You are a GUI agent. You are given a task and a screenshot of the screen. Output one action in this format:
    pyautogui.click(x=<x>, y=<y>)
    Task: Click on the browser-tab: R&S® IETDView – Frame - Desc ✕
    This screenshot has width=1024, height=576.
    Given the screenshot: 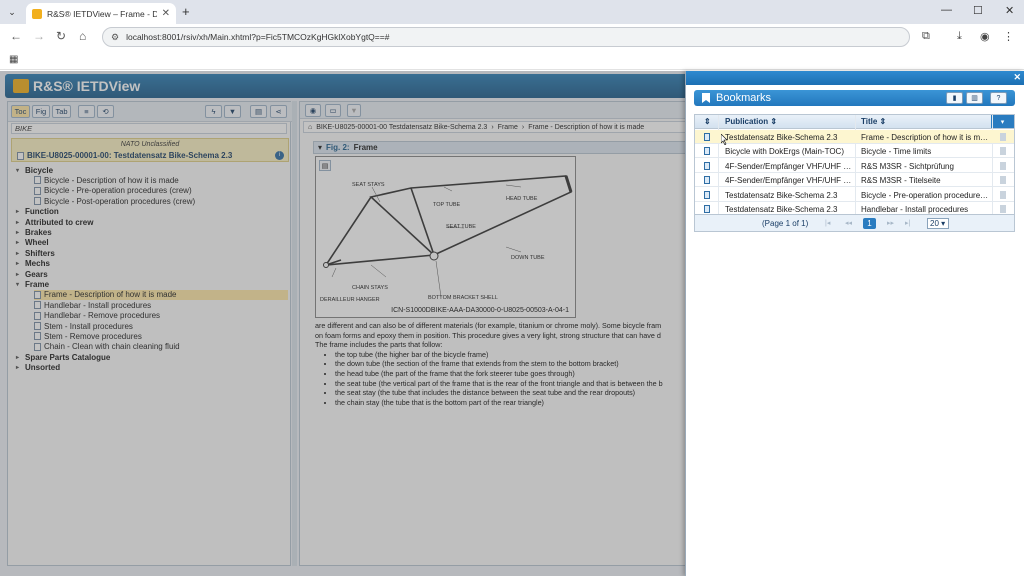 What is the action you would take?
    pyautogui.click(x=101, y=13)
    